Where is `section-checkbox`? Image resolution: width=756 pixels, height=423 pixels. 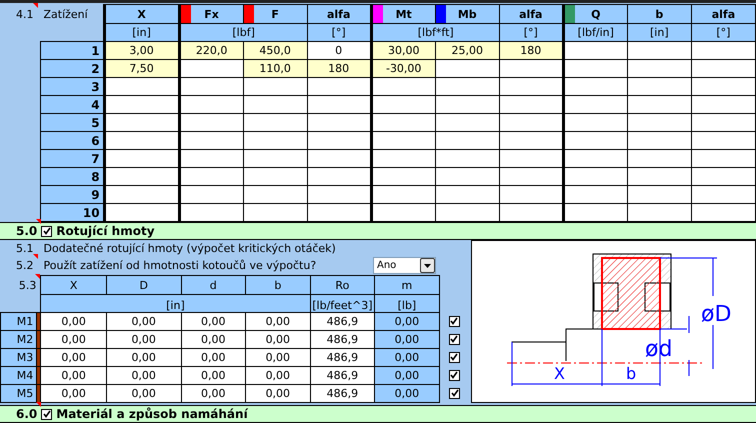
section-checkbox is located at coordinates (46, 414).